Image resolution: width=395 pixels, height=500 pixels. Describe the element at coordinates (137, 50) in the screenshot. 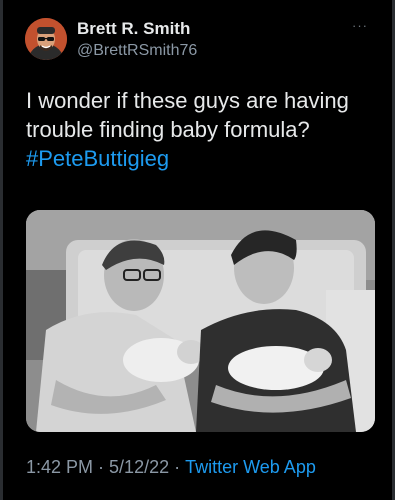

I see `user-handle: @BrettRSmith76` at that location.